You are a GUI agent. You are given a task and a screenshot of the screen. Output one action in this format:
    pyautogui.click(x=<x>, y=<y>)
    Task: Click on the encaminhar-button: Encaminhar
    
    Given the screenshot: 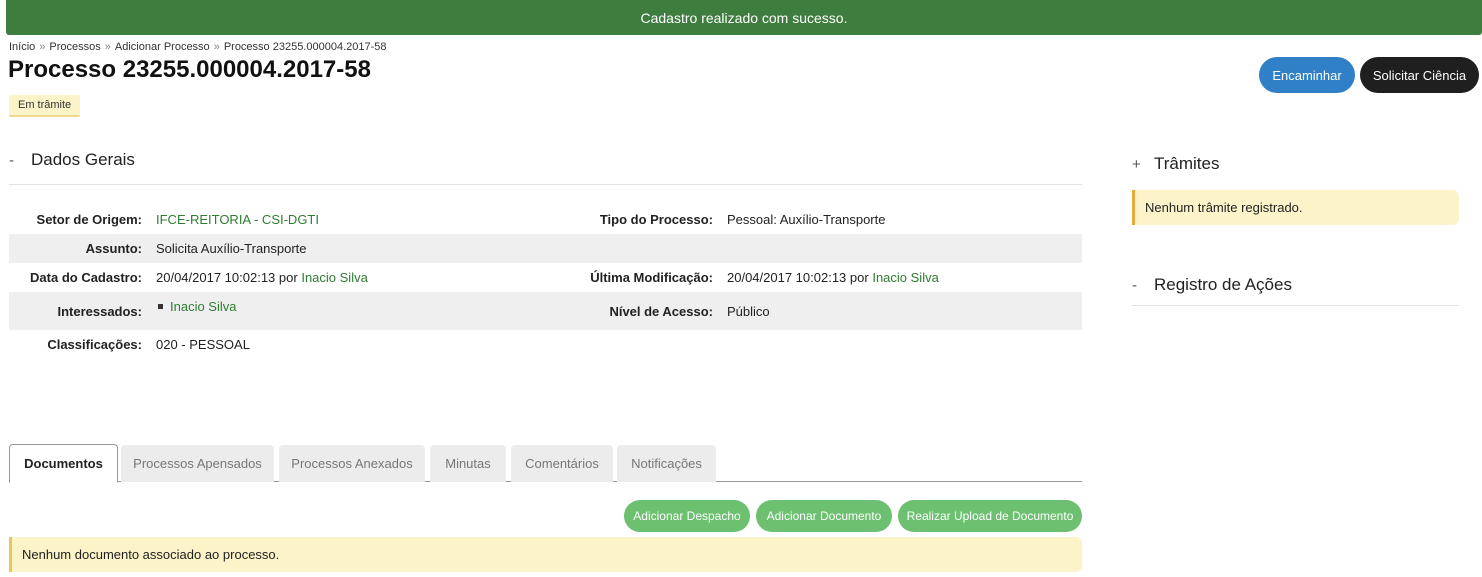 What is the action you would take?
    pyautogui.click(x=1307, y=75)
    